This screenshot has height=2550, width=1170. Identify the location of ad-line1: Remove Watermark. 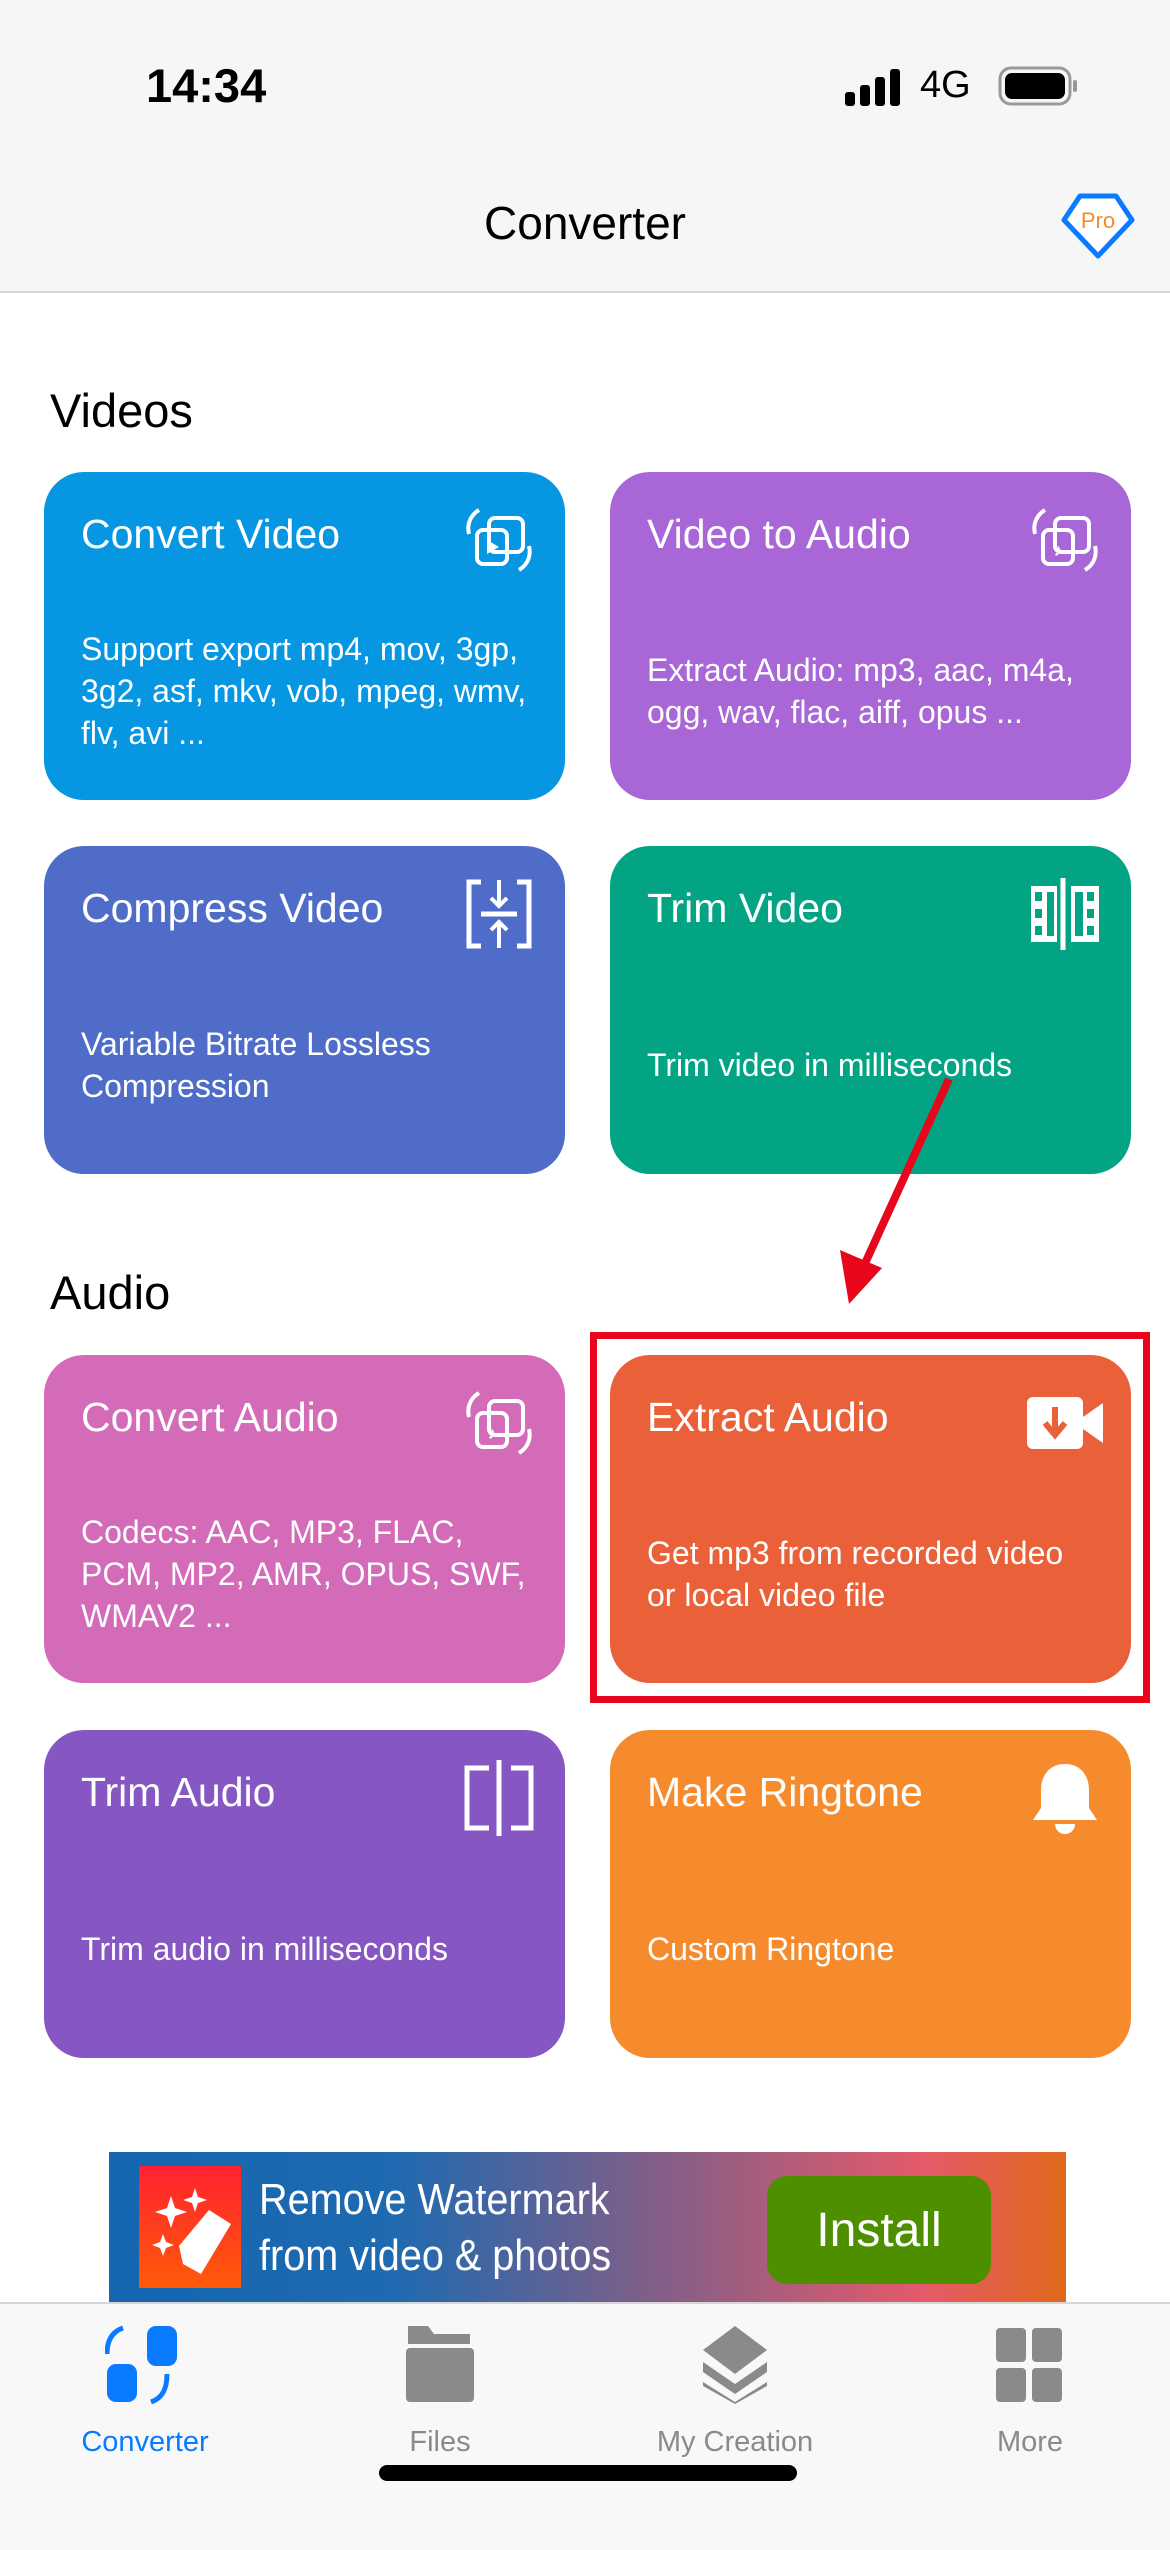
(434, 2199).